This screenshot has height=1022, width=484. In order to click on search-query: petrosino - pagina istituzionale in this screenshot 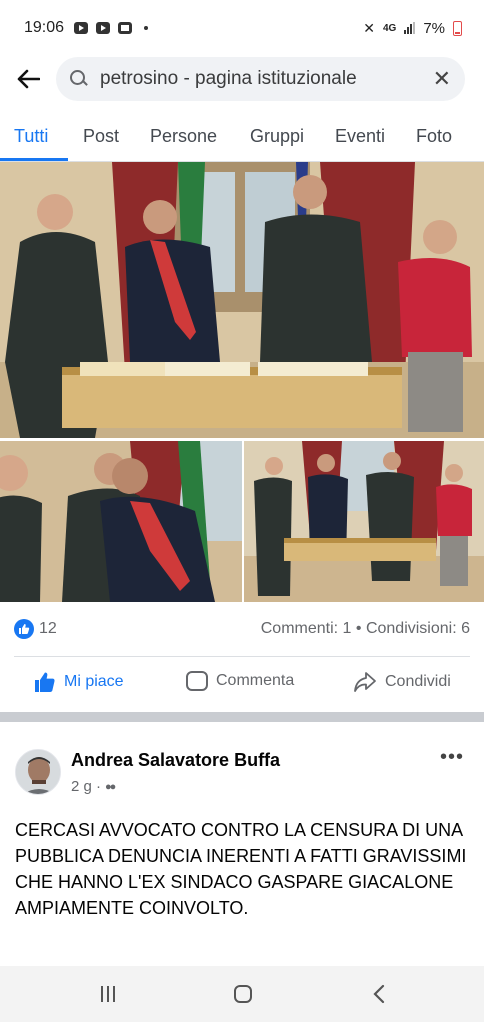, I will do `click(266, 79)`.